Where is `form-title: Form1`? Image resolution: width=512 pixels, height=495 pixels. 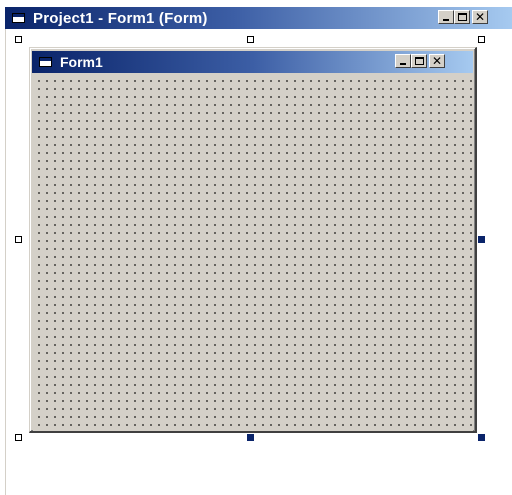
form-title: Form1 is located at coordinates (81, 62).